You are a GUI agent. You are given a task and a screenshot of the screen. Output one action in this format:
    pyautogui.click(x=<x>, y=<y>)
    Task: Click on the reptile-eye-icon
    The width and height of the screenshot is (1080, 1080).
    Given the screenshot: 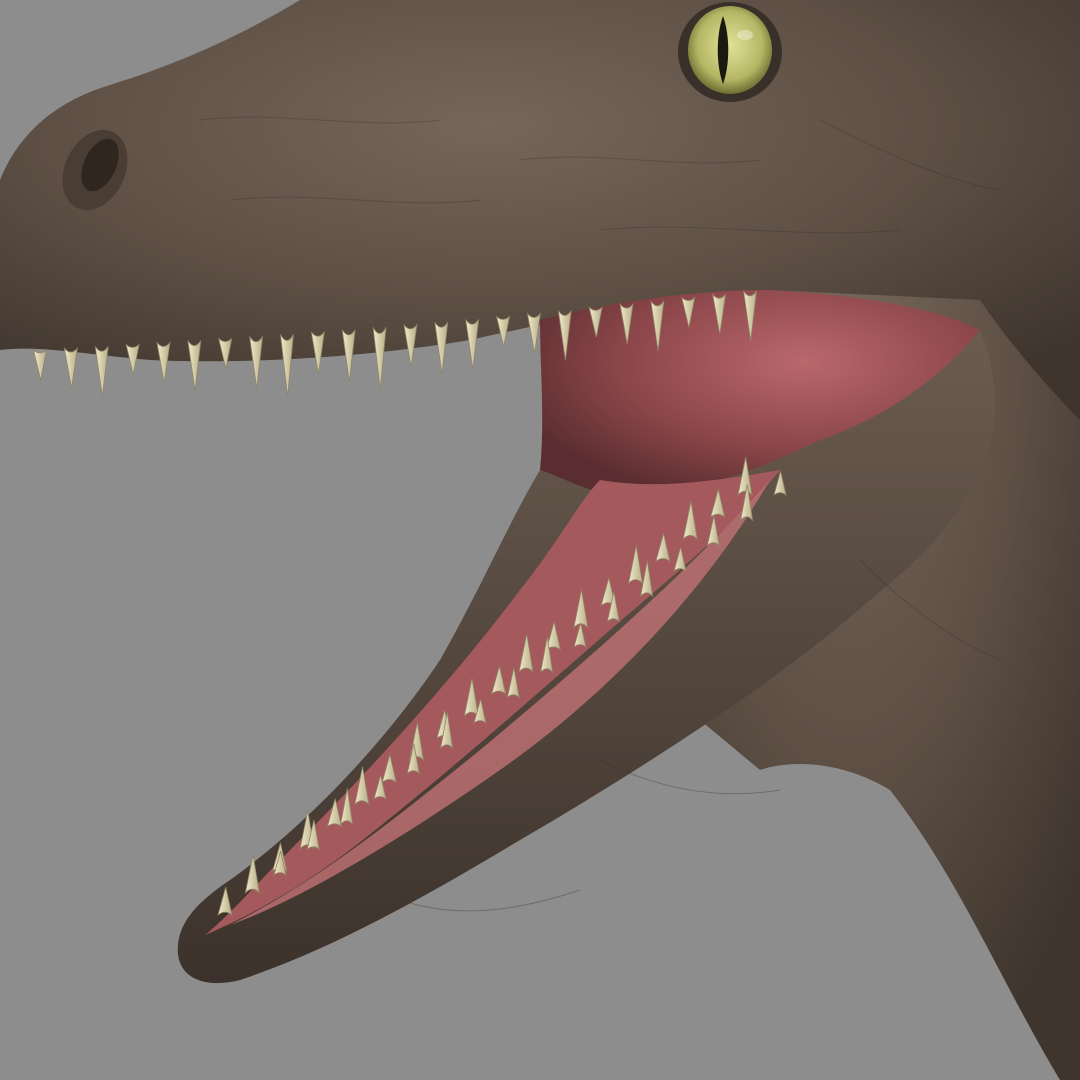 What is the action you would take?
    pyautogui.click(x=730, y=52)
    